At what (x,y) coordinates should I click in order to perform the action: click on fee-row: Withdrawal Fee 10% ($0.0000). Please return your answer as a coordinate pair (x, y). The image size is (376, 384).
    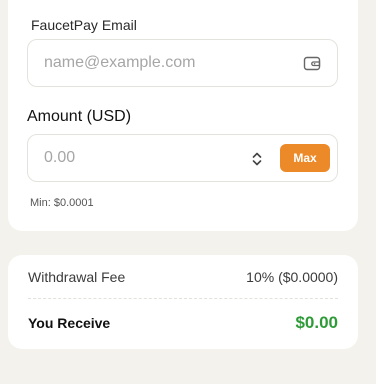
    Looking at the image, I should click on (183, 277).